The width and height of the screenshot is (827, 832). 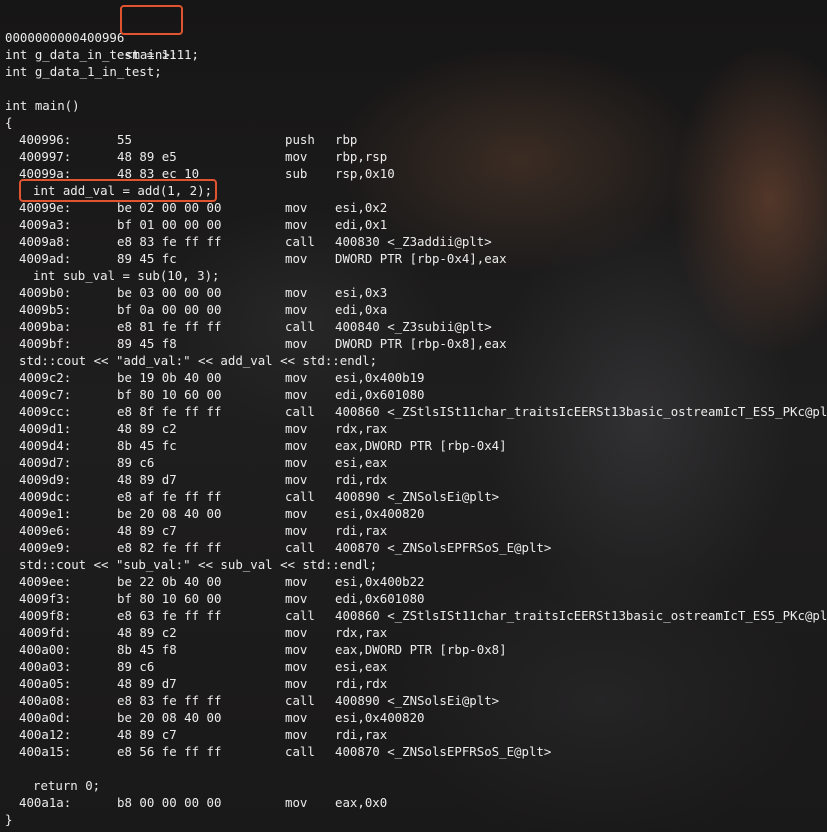 What do you see at coordinates (413, 683) in the screenshot?
I see `disassembly-row: 400a05: 48 89 d7 mov rdi,rdx` at bounding box center [413, 683].